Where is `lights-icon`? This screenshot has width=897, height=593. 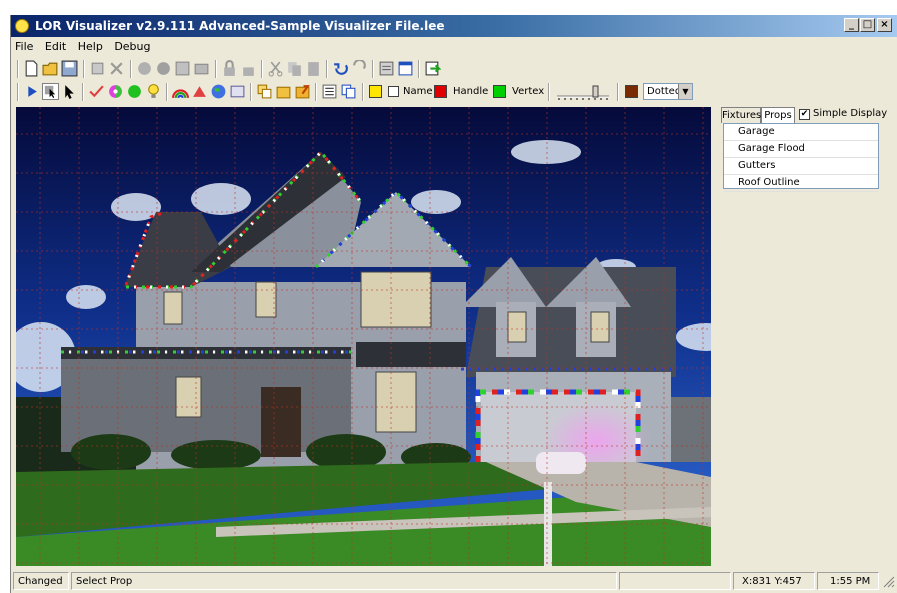 lights-icon is located at coordinates (163, 68).